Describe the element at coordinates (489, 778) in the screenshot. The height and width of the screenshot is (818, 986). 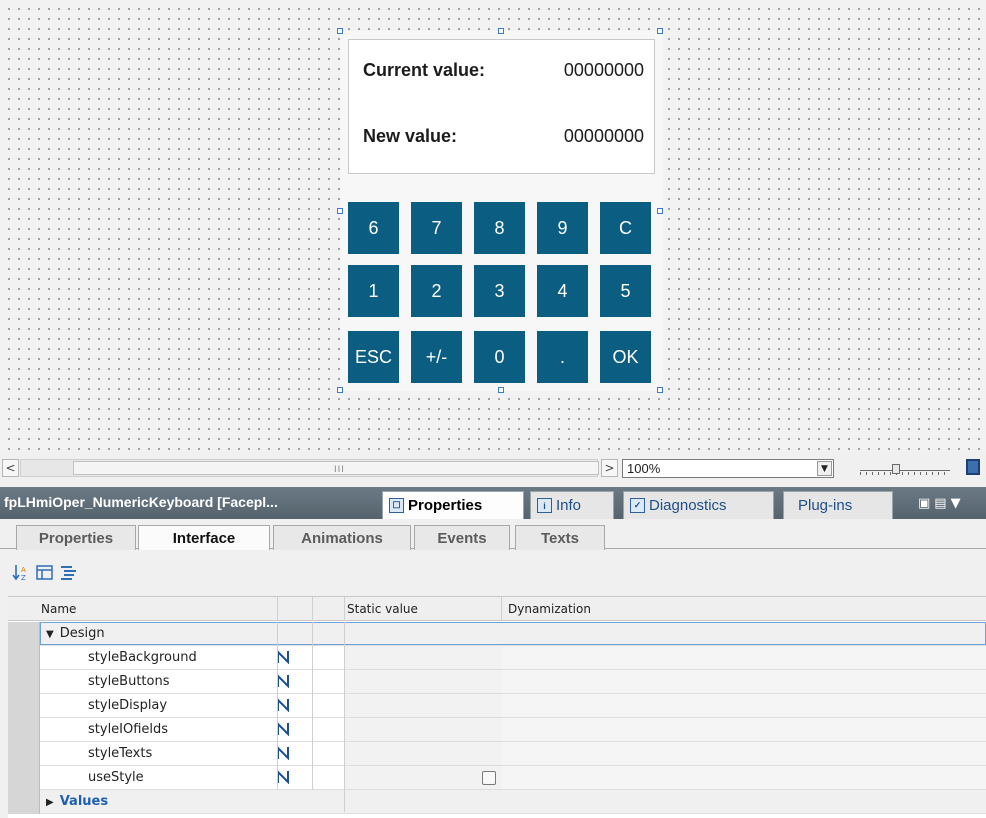
I see `use-style-checkbox` at that location.